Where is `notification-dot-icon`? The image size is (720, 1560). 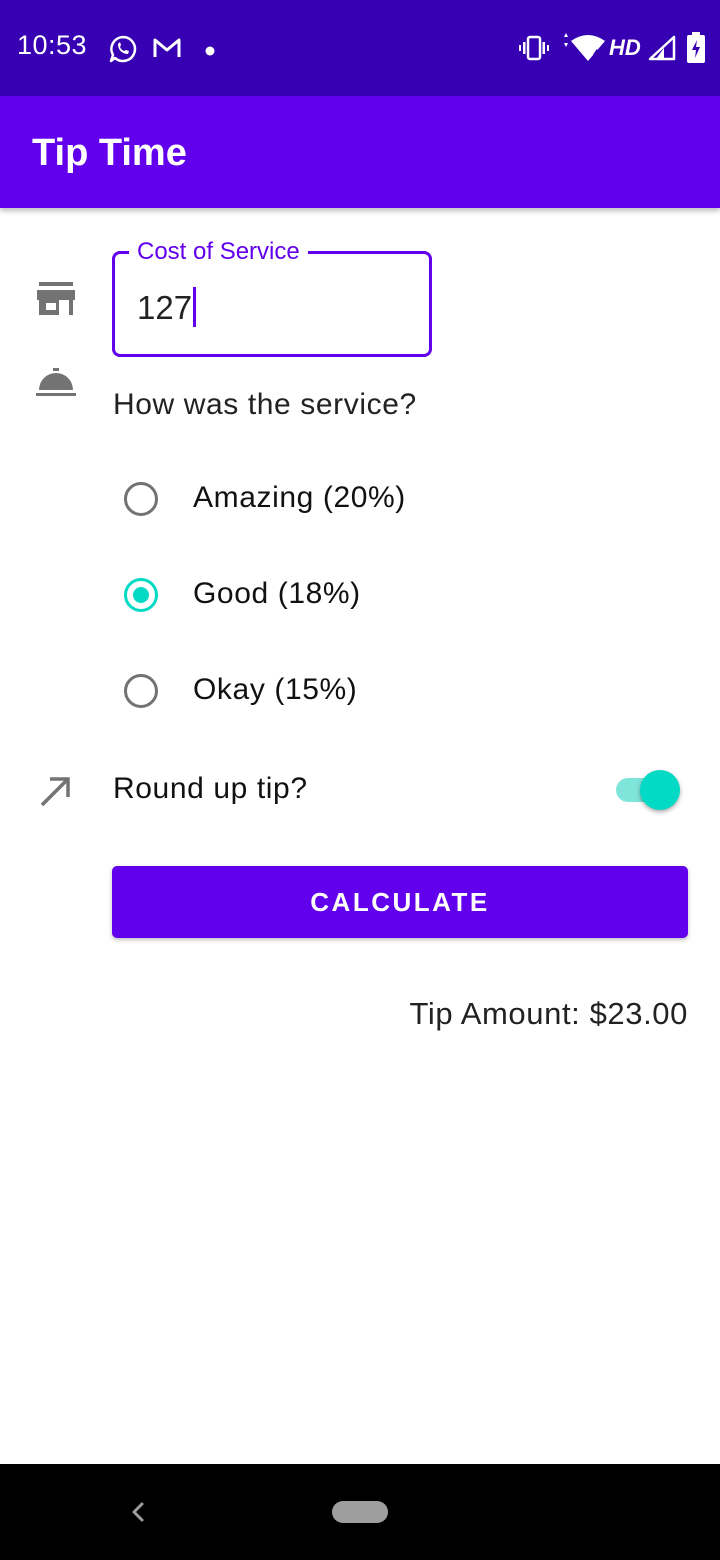
notification-dot-icon is located at coordinates (210, 52).